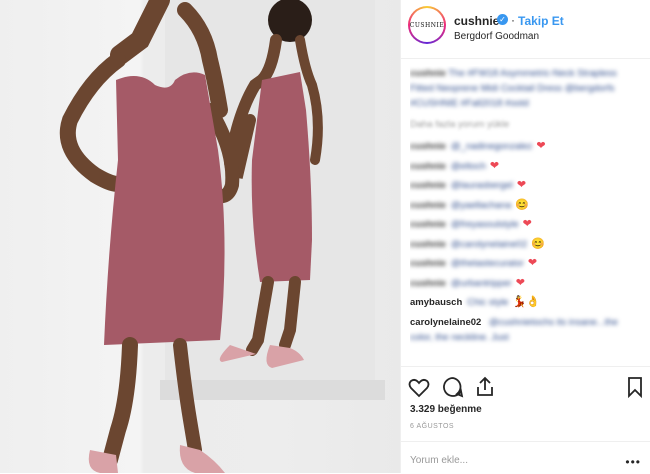 The height and width of the screenshot is (474, 650). What do you see at coordinates (482, 185) in the screenshot?
I see `comment-mention: @laurasbergel` at bounding box center [482, 185].